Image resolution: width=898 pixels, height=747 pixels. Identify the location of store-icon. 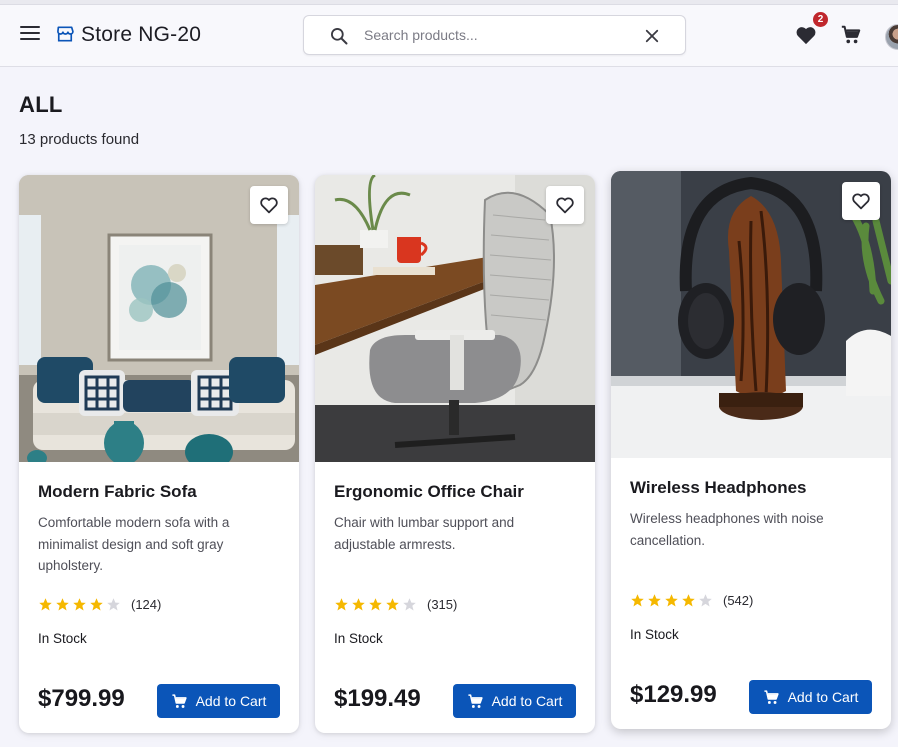
(65, 34).